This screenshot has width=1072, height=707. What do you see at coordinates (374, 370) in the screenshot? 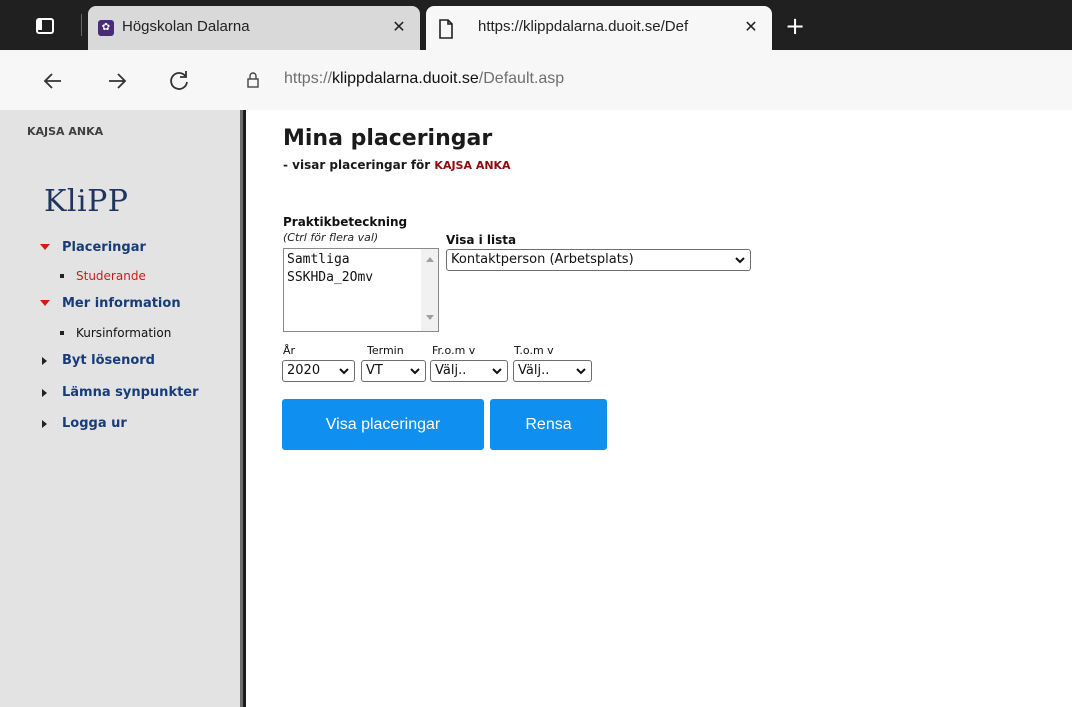
I see `select-value: VT` at bounding box center [374, 370].